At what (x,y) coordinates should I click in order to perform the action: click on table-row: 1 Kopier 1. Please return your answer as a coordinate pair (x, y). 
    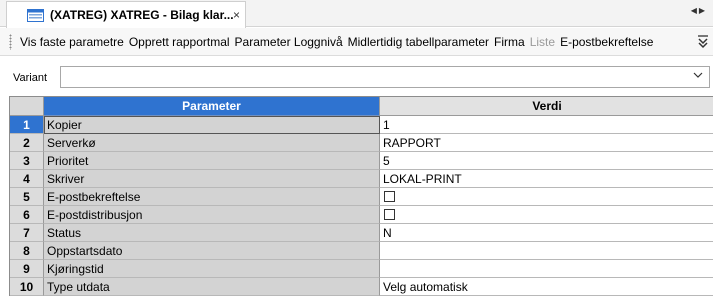
    Looking at the image, I should click on (361, 125).